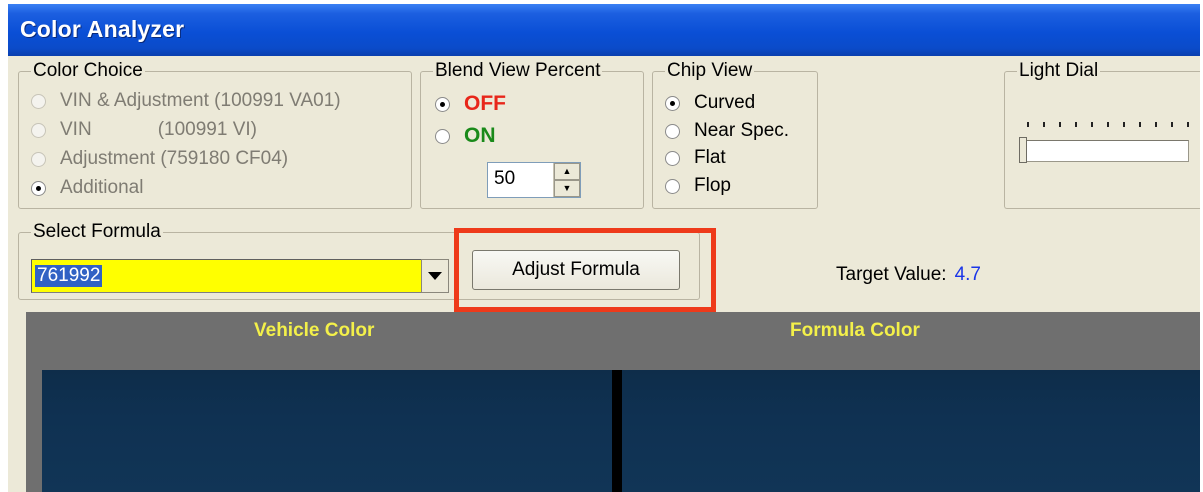  I want to click on spin-up-button: ▲, so click(567, 171).